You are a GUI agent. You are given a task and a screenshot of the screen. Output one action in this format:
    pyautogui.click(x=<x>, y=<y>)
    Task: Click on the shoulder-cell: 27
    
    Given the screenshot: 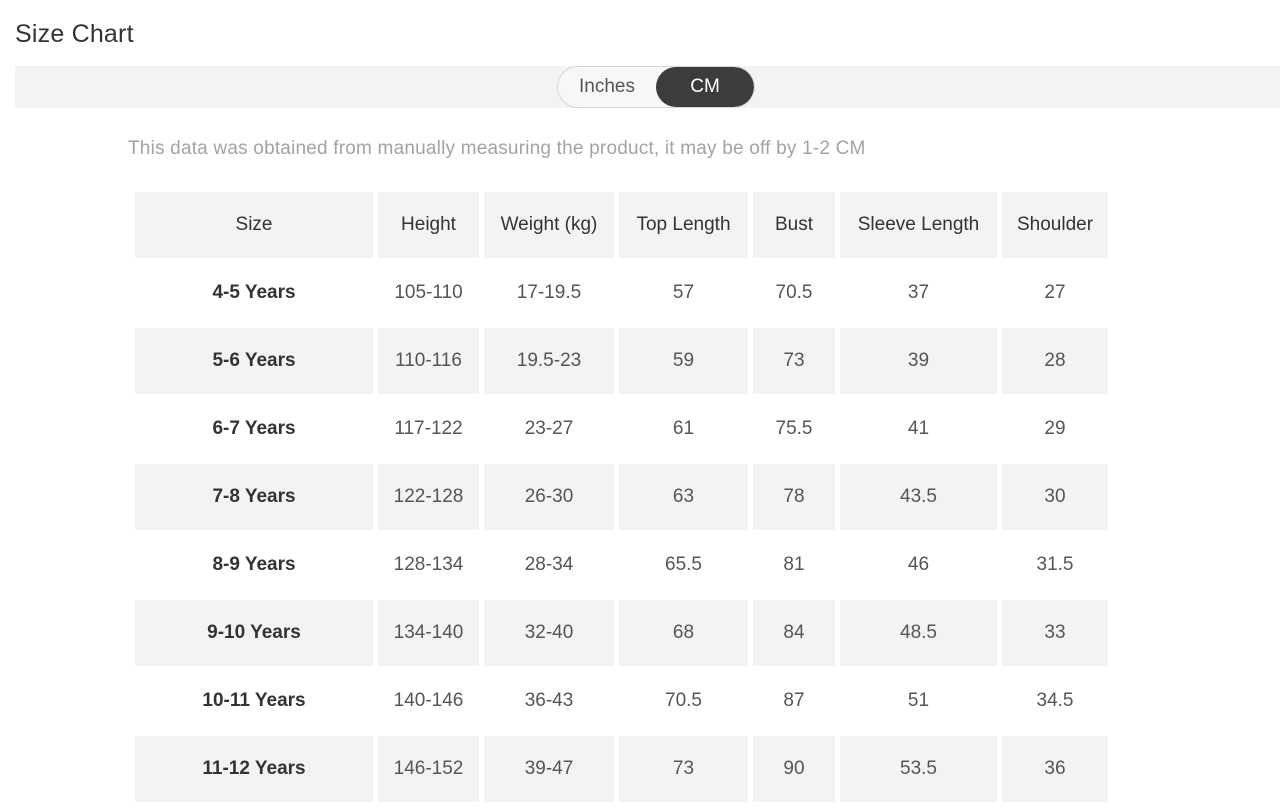 What is the action you would take?
    pyautogui.click(x=1055, y=292)
    